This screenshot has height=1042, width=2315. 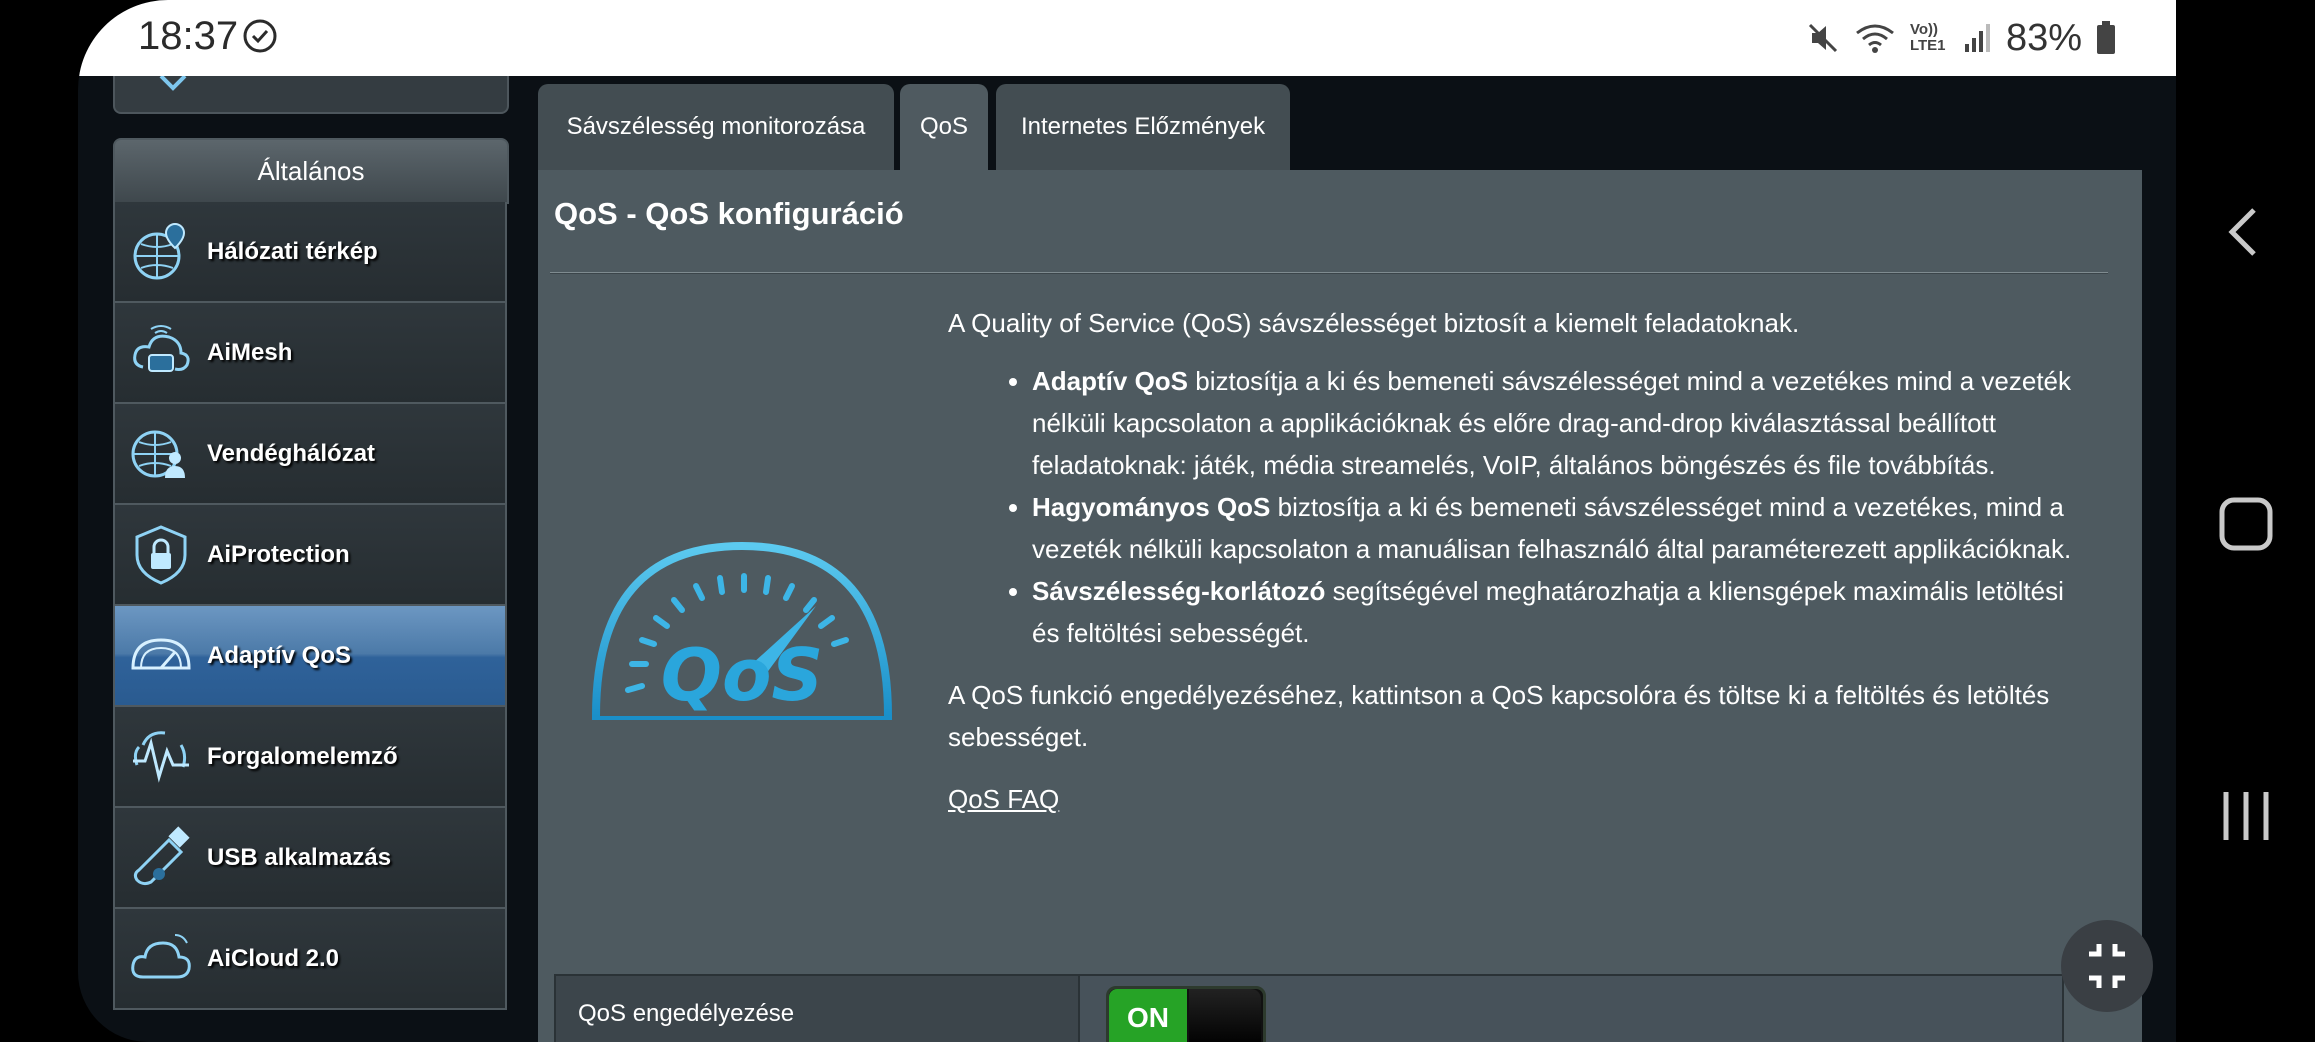 I want to click on sidebar-item-label: Vendéghálózat, so click(x=291, y=453).